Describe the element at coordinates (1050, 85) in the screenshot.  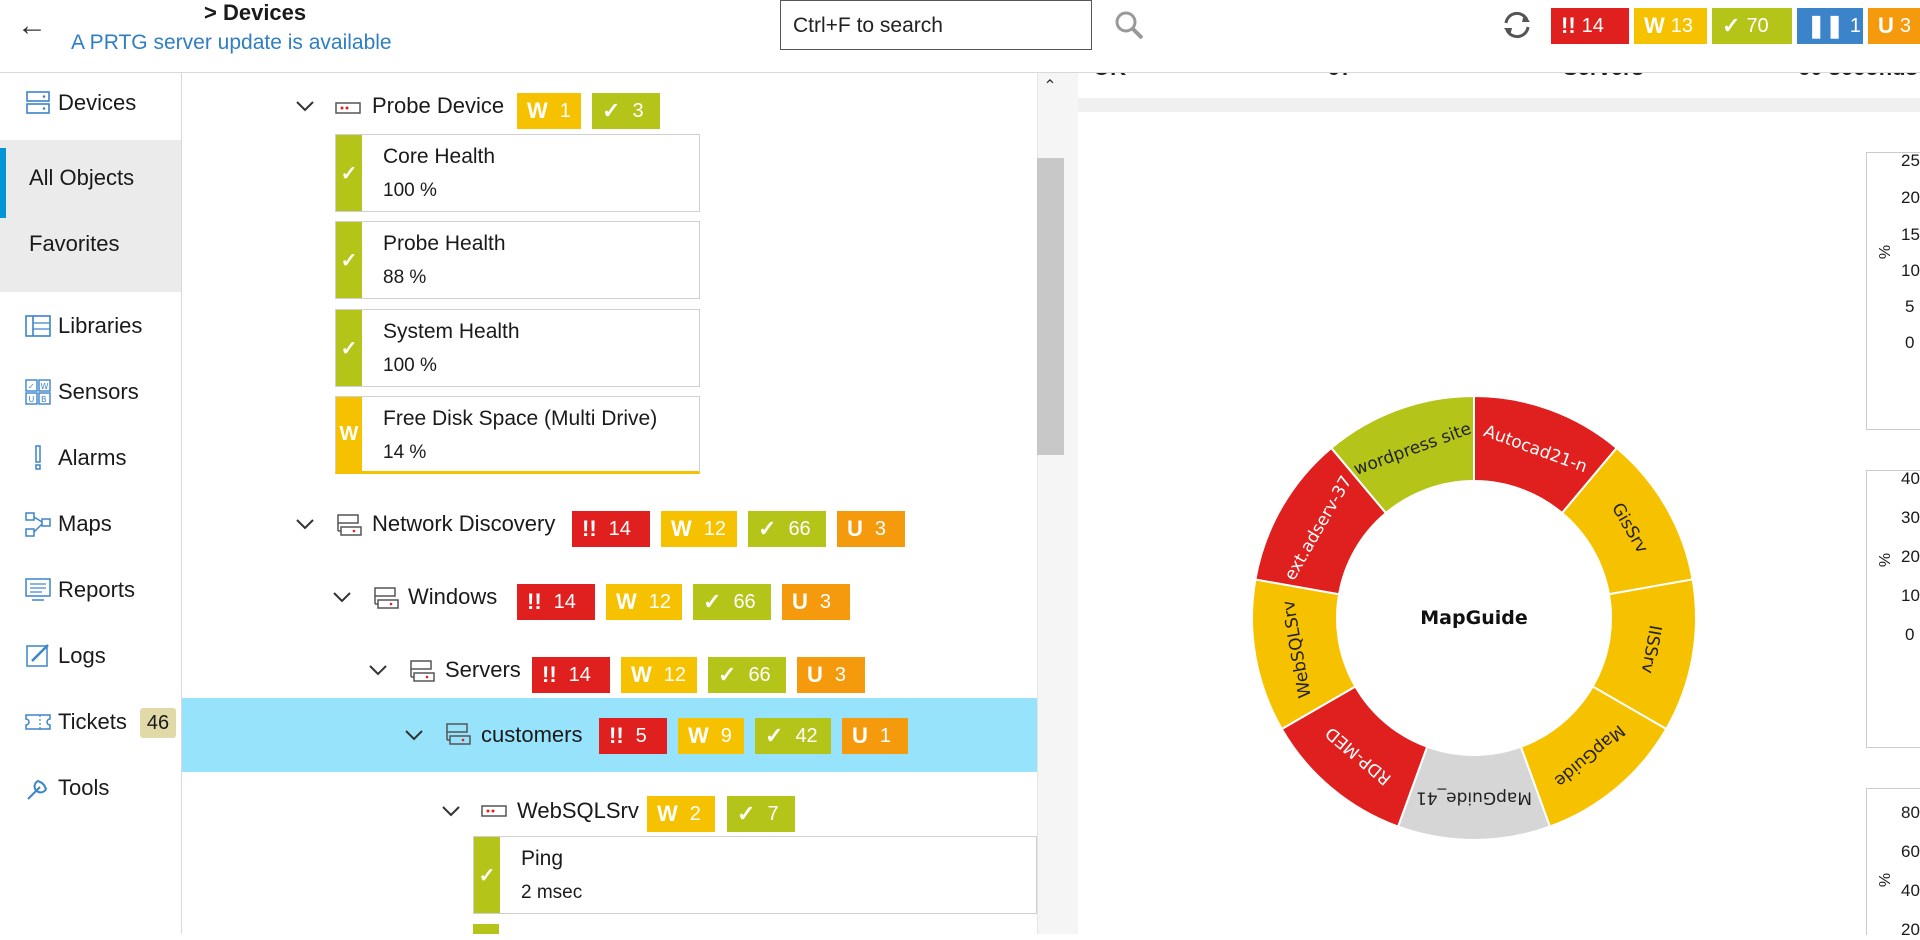
I see `scroll-up-icon: ⌃` at that location.